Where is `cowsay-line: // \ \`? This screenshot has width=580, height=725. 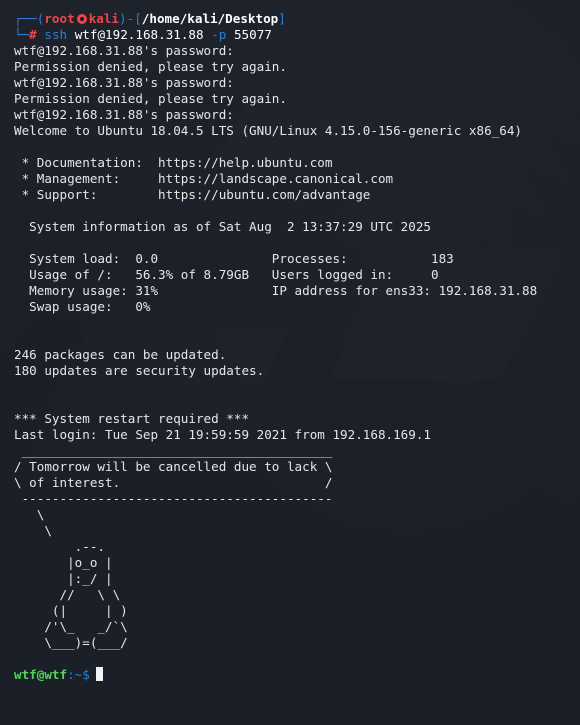 cowsay-line: // \ \ is located at coordinates (67, 594).